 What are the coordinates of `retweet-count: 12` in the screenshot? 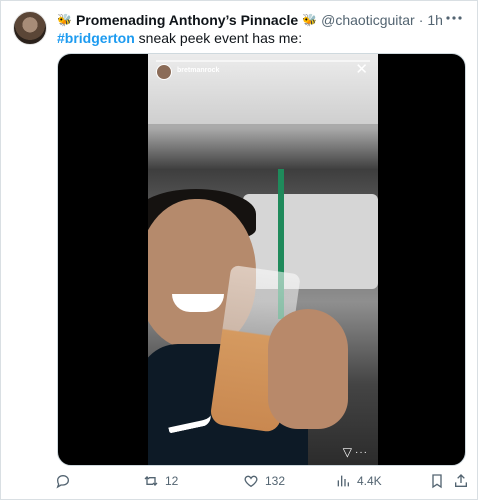 It's located at (172, 481).